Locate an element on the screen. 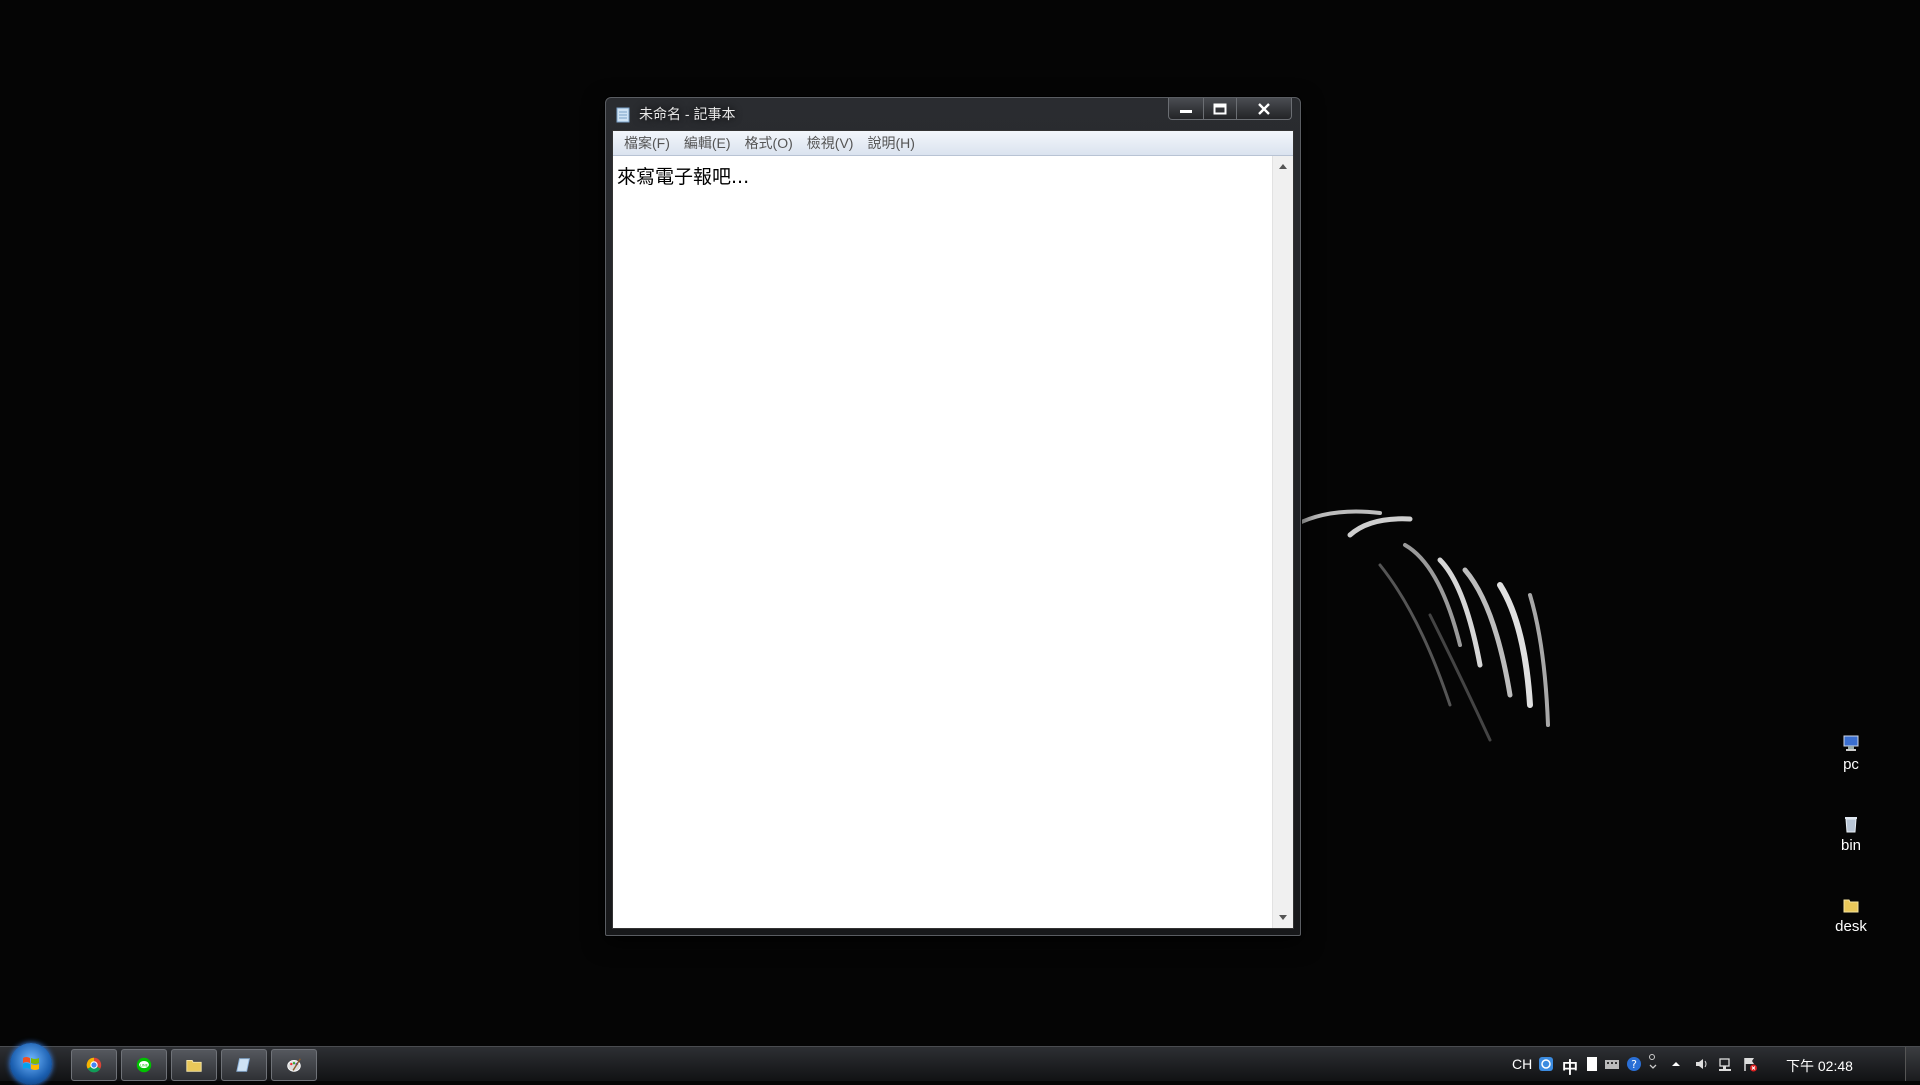 The height and width of the screenshot is (1085, 1920). desktop-icon-desk: desk is located at coordinates (1851, 915).